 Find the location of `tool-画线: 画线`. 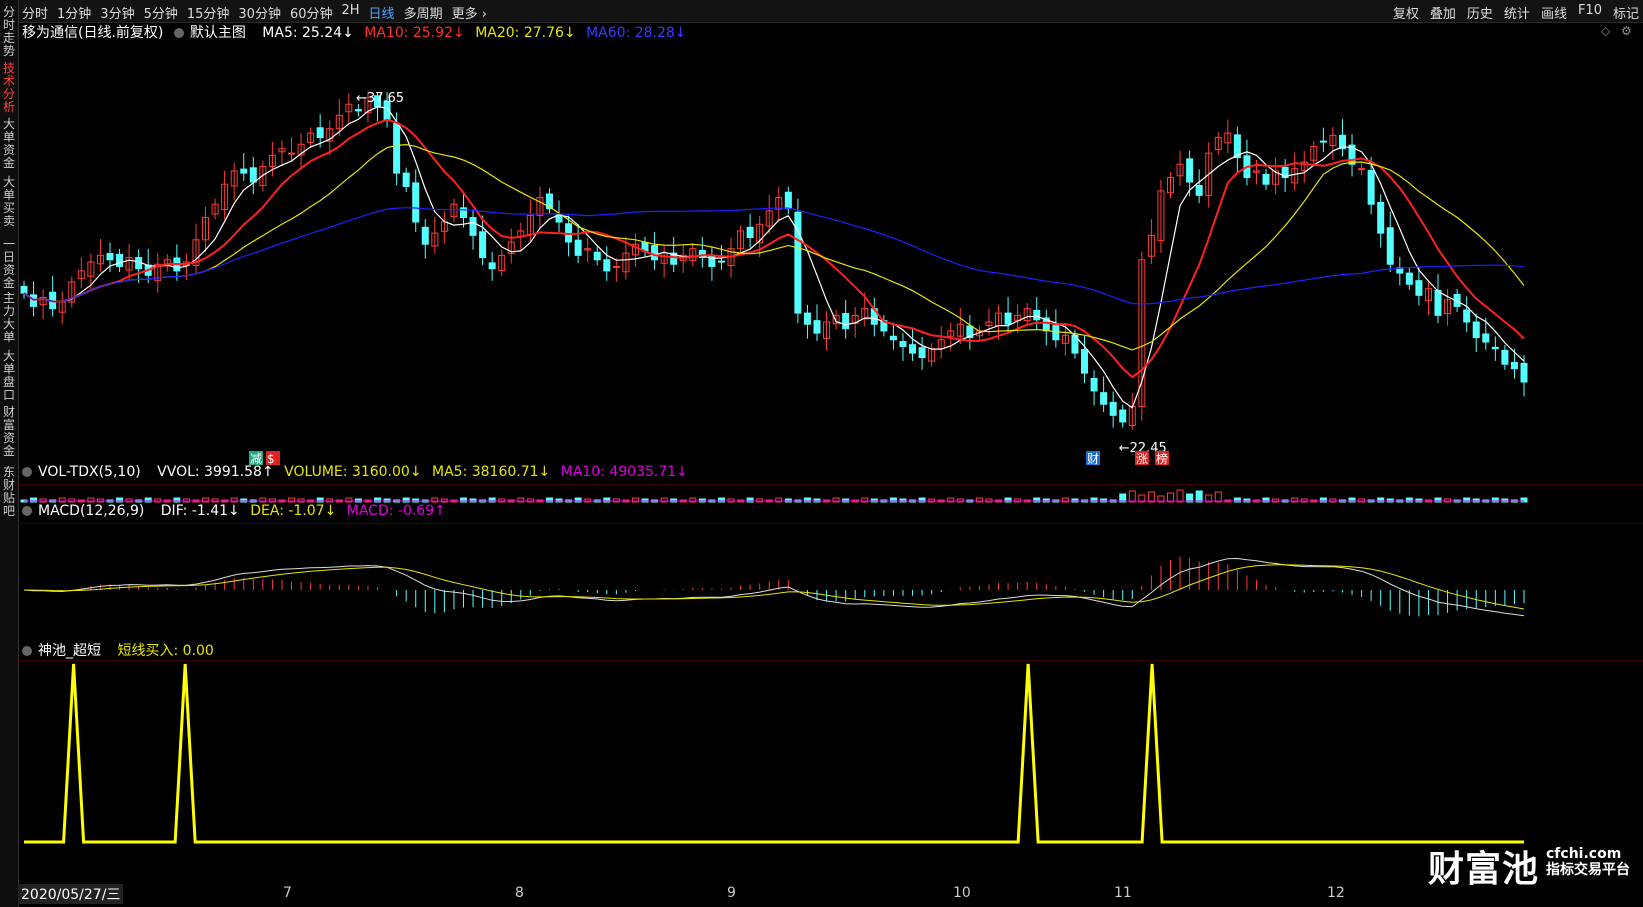

tool-画线: 画线 is located at coordinates (1554, 12).